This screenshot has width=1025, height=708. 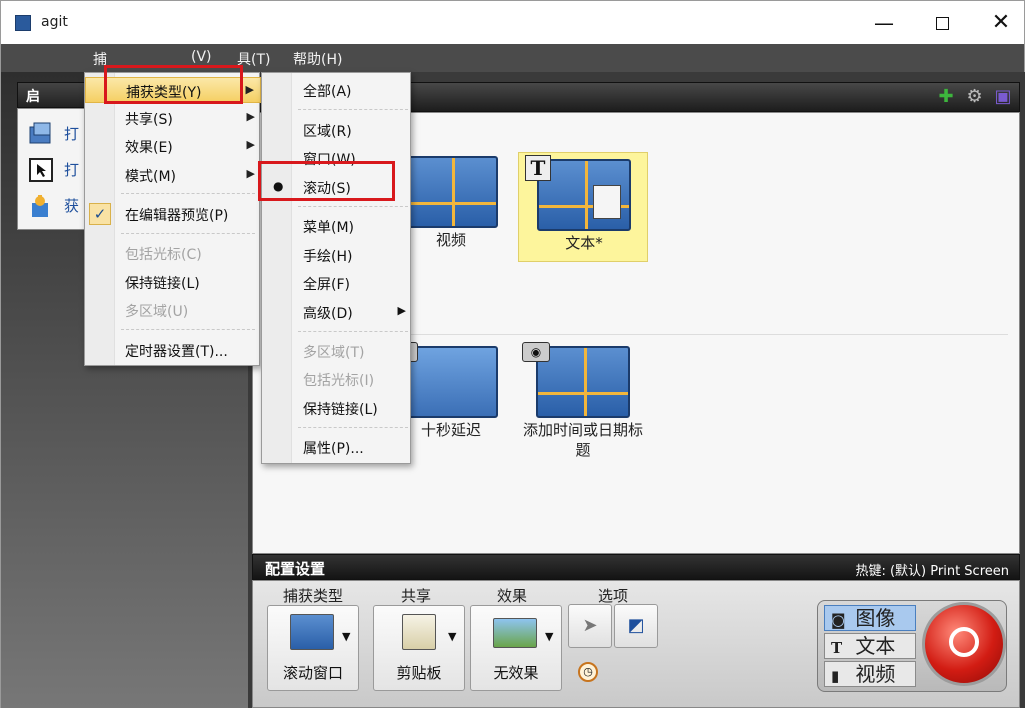 I want to click on text-preset-icon, so click(x=584, y=195).